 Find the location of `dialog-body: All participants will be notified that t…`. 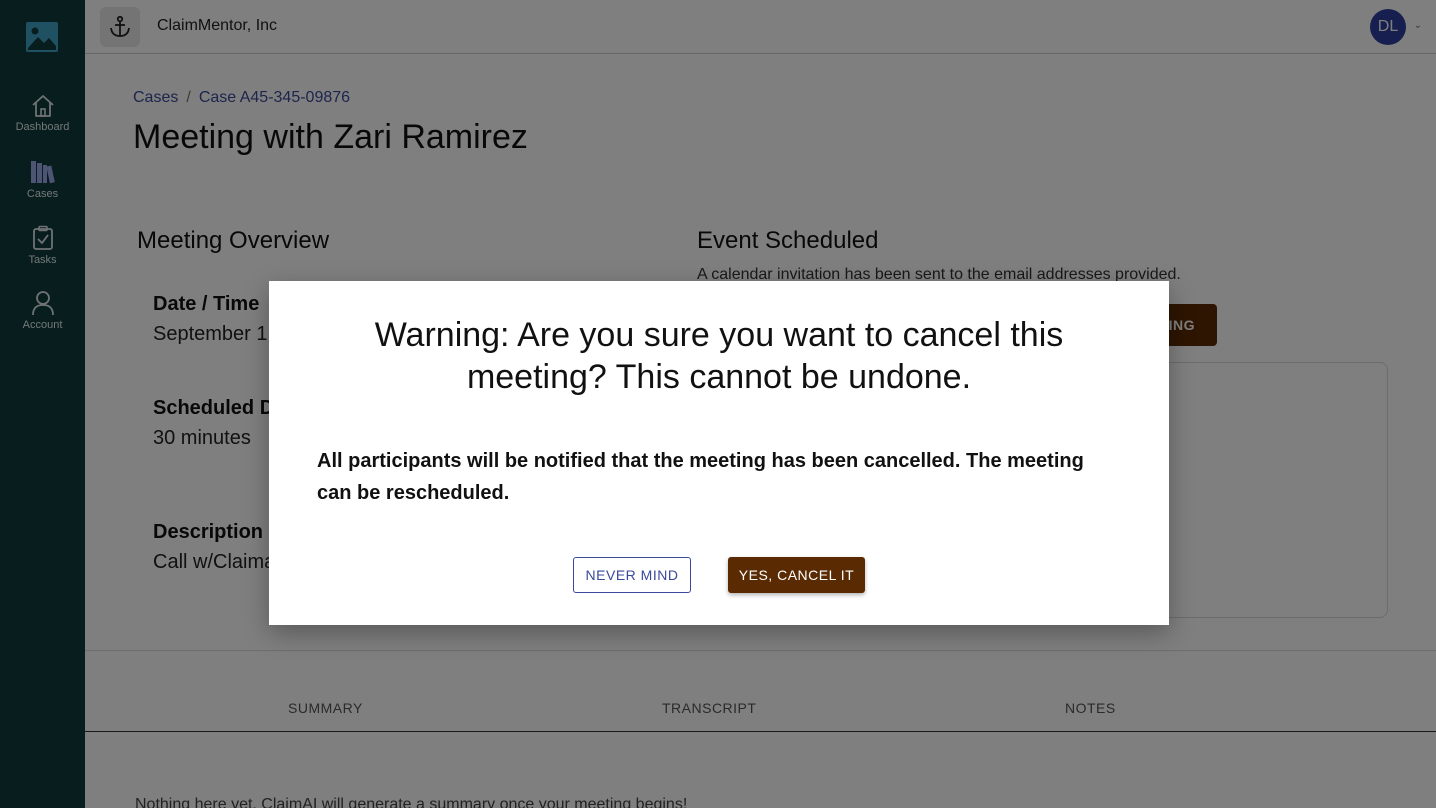

dialog-body: All participants will be notified that t… is located at coordinates (700, 477).